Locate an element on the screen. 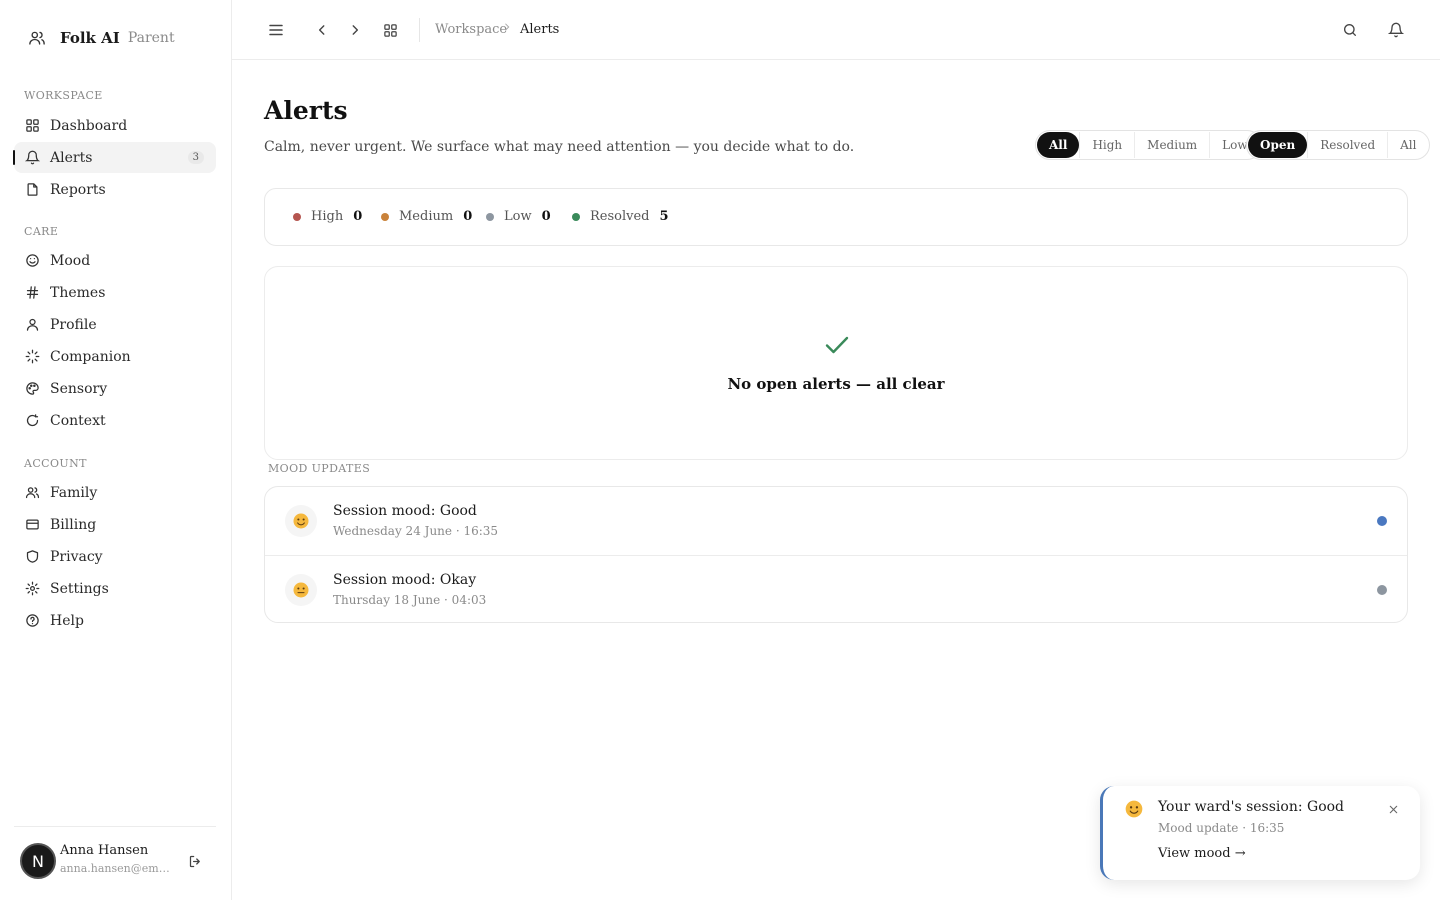 The image size is (1440, 900). shield-icon is located at coordinates (32, 557).